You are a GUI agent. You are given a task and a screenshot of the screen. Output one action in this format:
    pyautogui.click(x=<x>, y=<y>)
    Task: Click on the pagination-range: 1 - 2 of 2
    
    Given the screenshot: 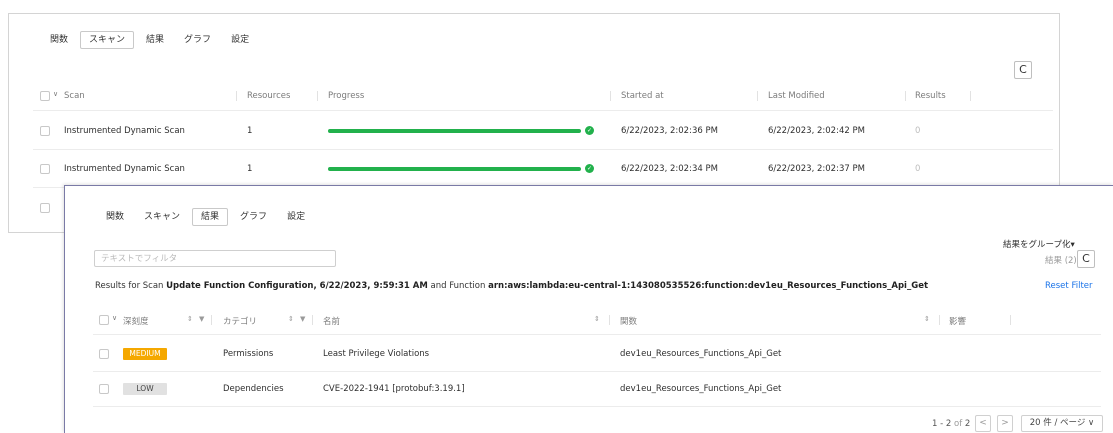 What is the action you would take?
    pyautogui.click(x=951, y=424)
    